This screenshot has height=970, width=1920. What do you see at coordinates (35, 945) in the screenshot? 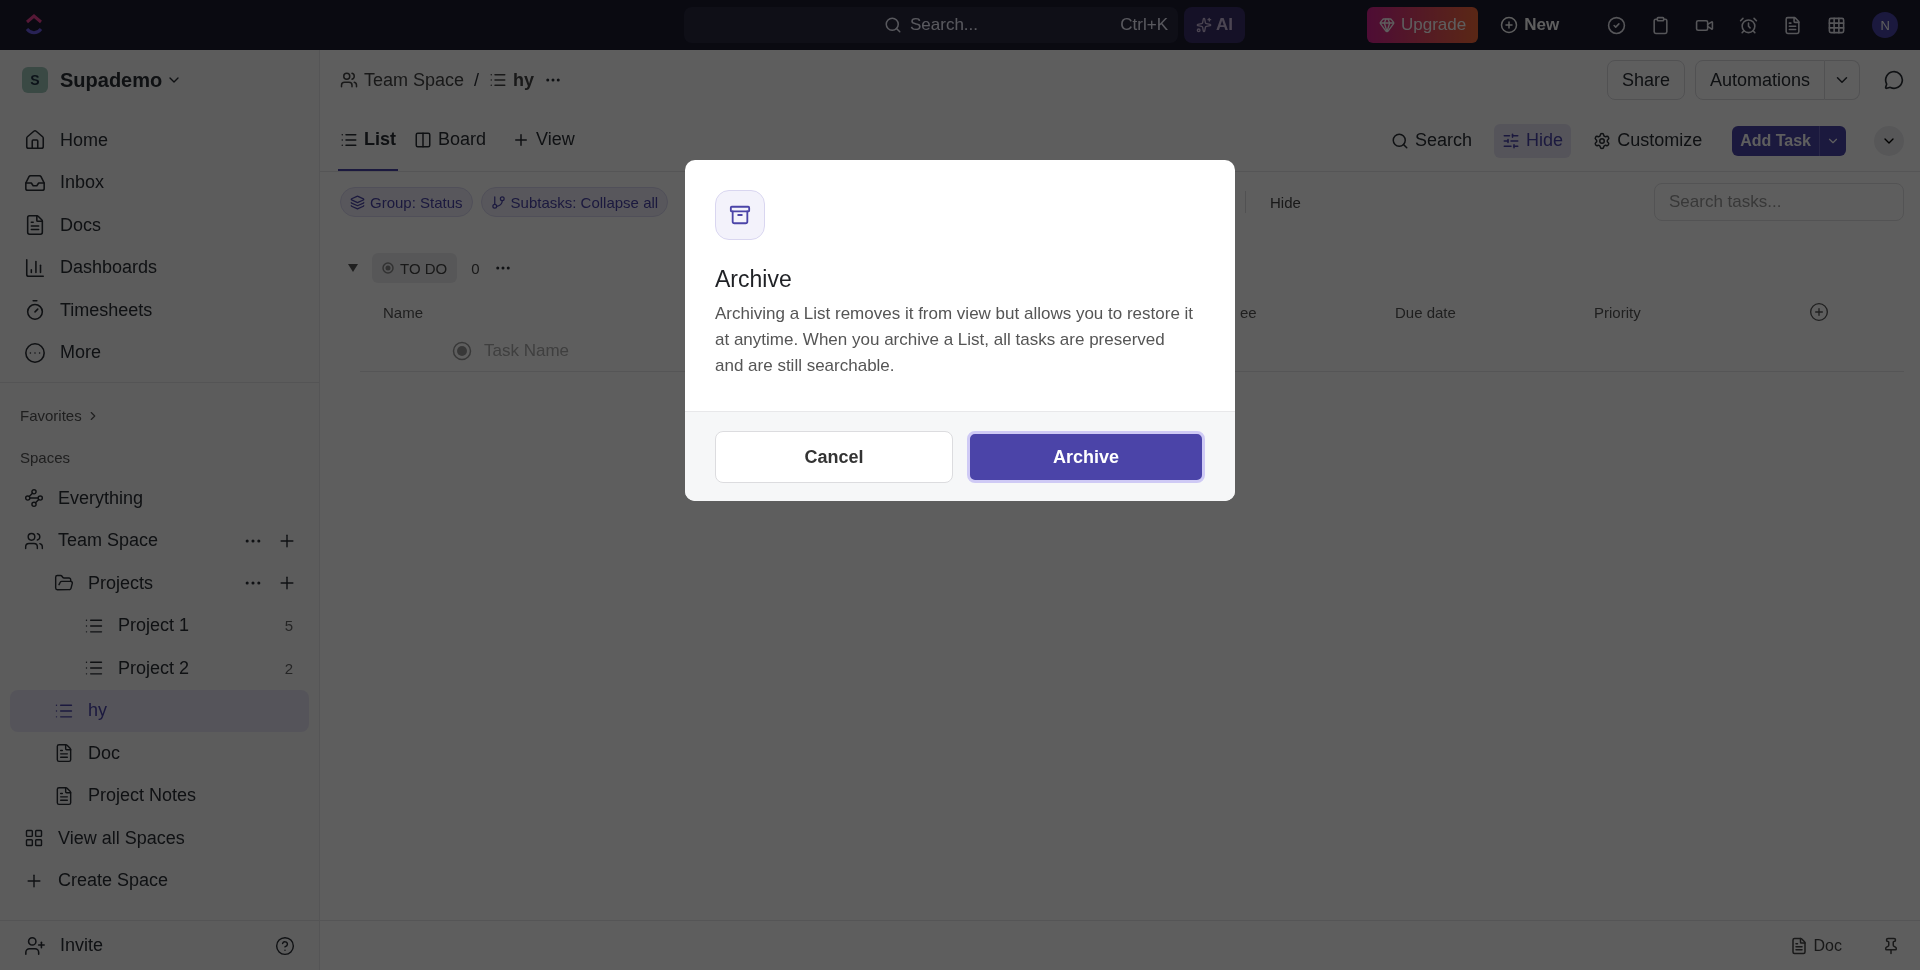
I see `invite-icon` at bounding box center [35, 945].